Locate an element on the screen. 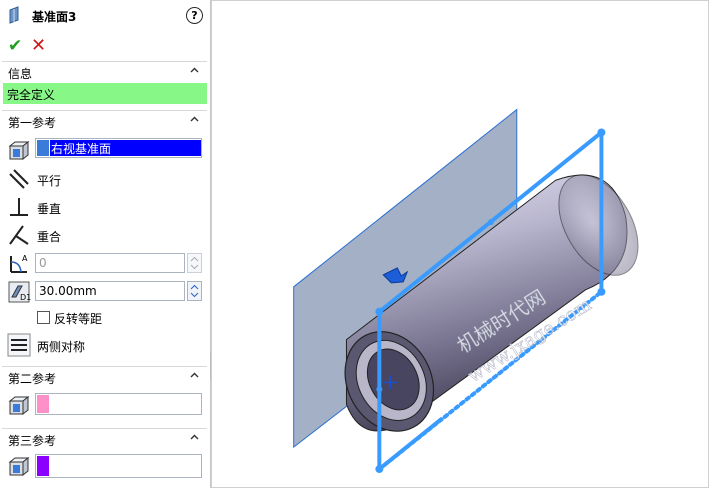 Image resolution: width=709 pixels, height=488 pixels. svg-text: D1 is located at coordinates (25, 297).